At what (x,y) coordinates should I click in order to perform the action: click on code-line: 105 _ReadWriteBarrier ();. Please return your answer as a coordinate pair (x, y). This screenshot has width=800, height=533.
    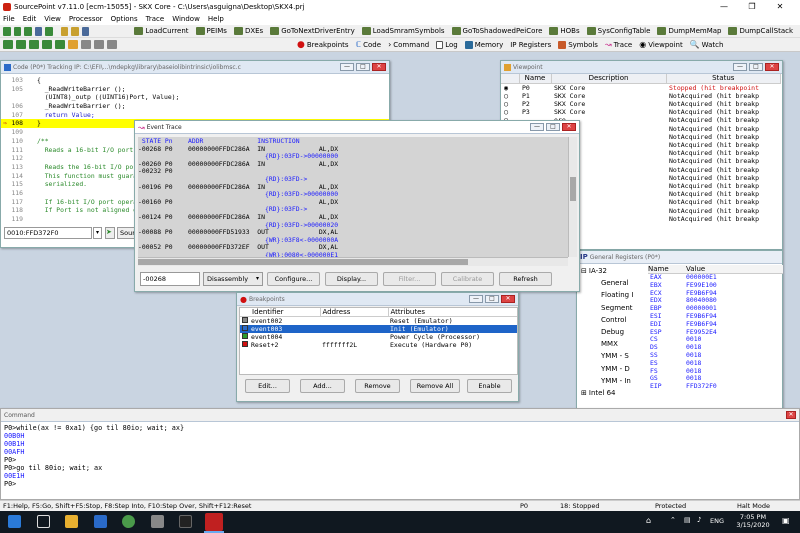
    Looking at the image, I should click on (195, 89).